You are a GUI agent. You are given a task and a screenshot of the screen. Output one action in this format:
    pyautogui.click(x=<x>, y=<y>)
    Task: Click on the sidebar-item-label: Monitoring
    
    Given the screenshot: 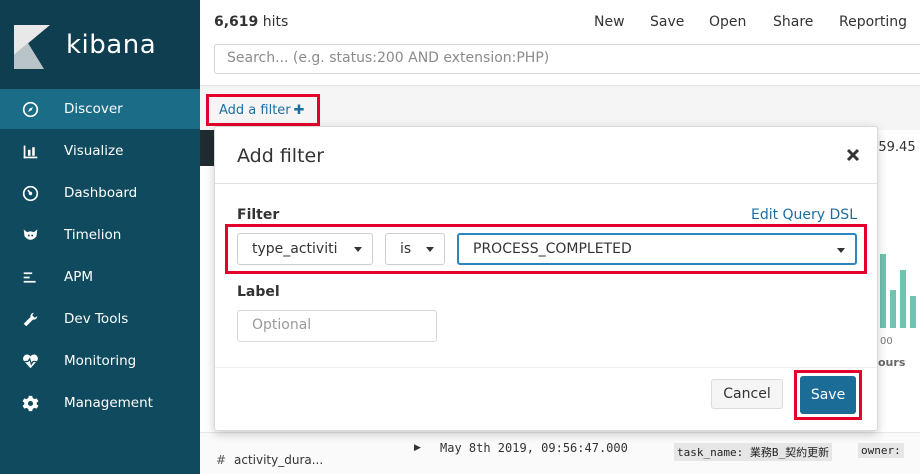 What is the action you would take?
    pyautogui.click(x=100, y=361)
    